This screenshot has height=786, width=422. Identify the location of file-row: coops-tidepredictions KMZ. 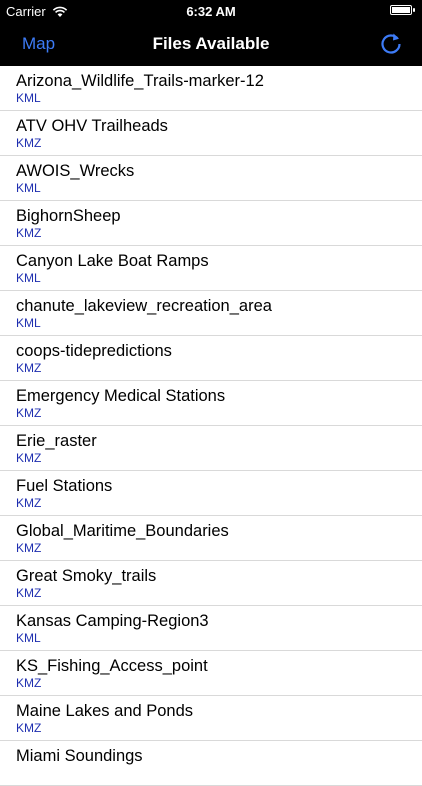
(211, 358).